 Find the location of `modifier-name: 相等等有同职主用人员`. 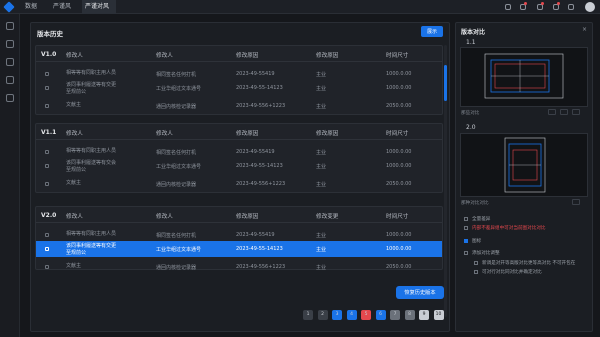

modifier-name: 相等等有同职主用人员 is located at coordinates (91, 73).